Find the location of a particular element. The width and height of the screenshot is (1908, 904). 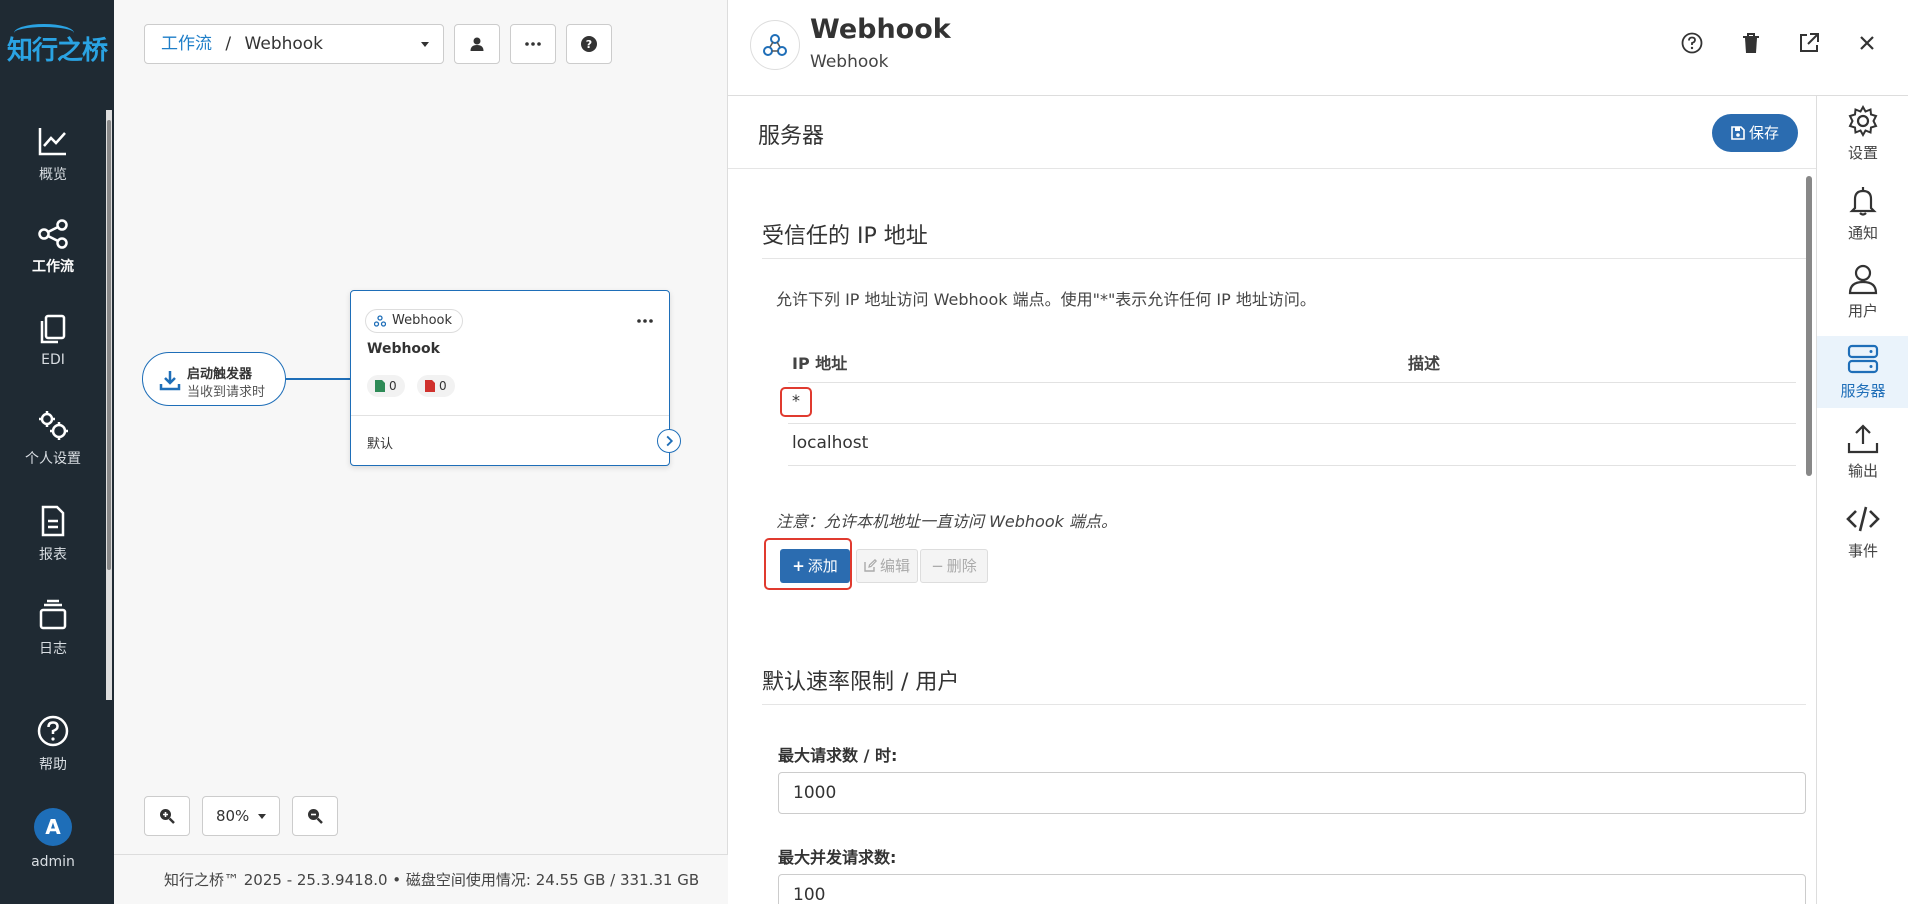

table-row-divider is located at coordinates (1292, 465).